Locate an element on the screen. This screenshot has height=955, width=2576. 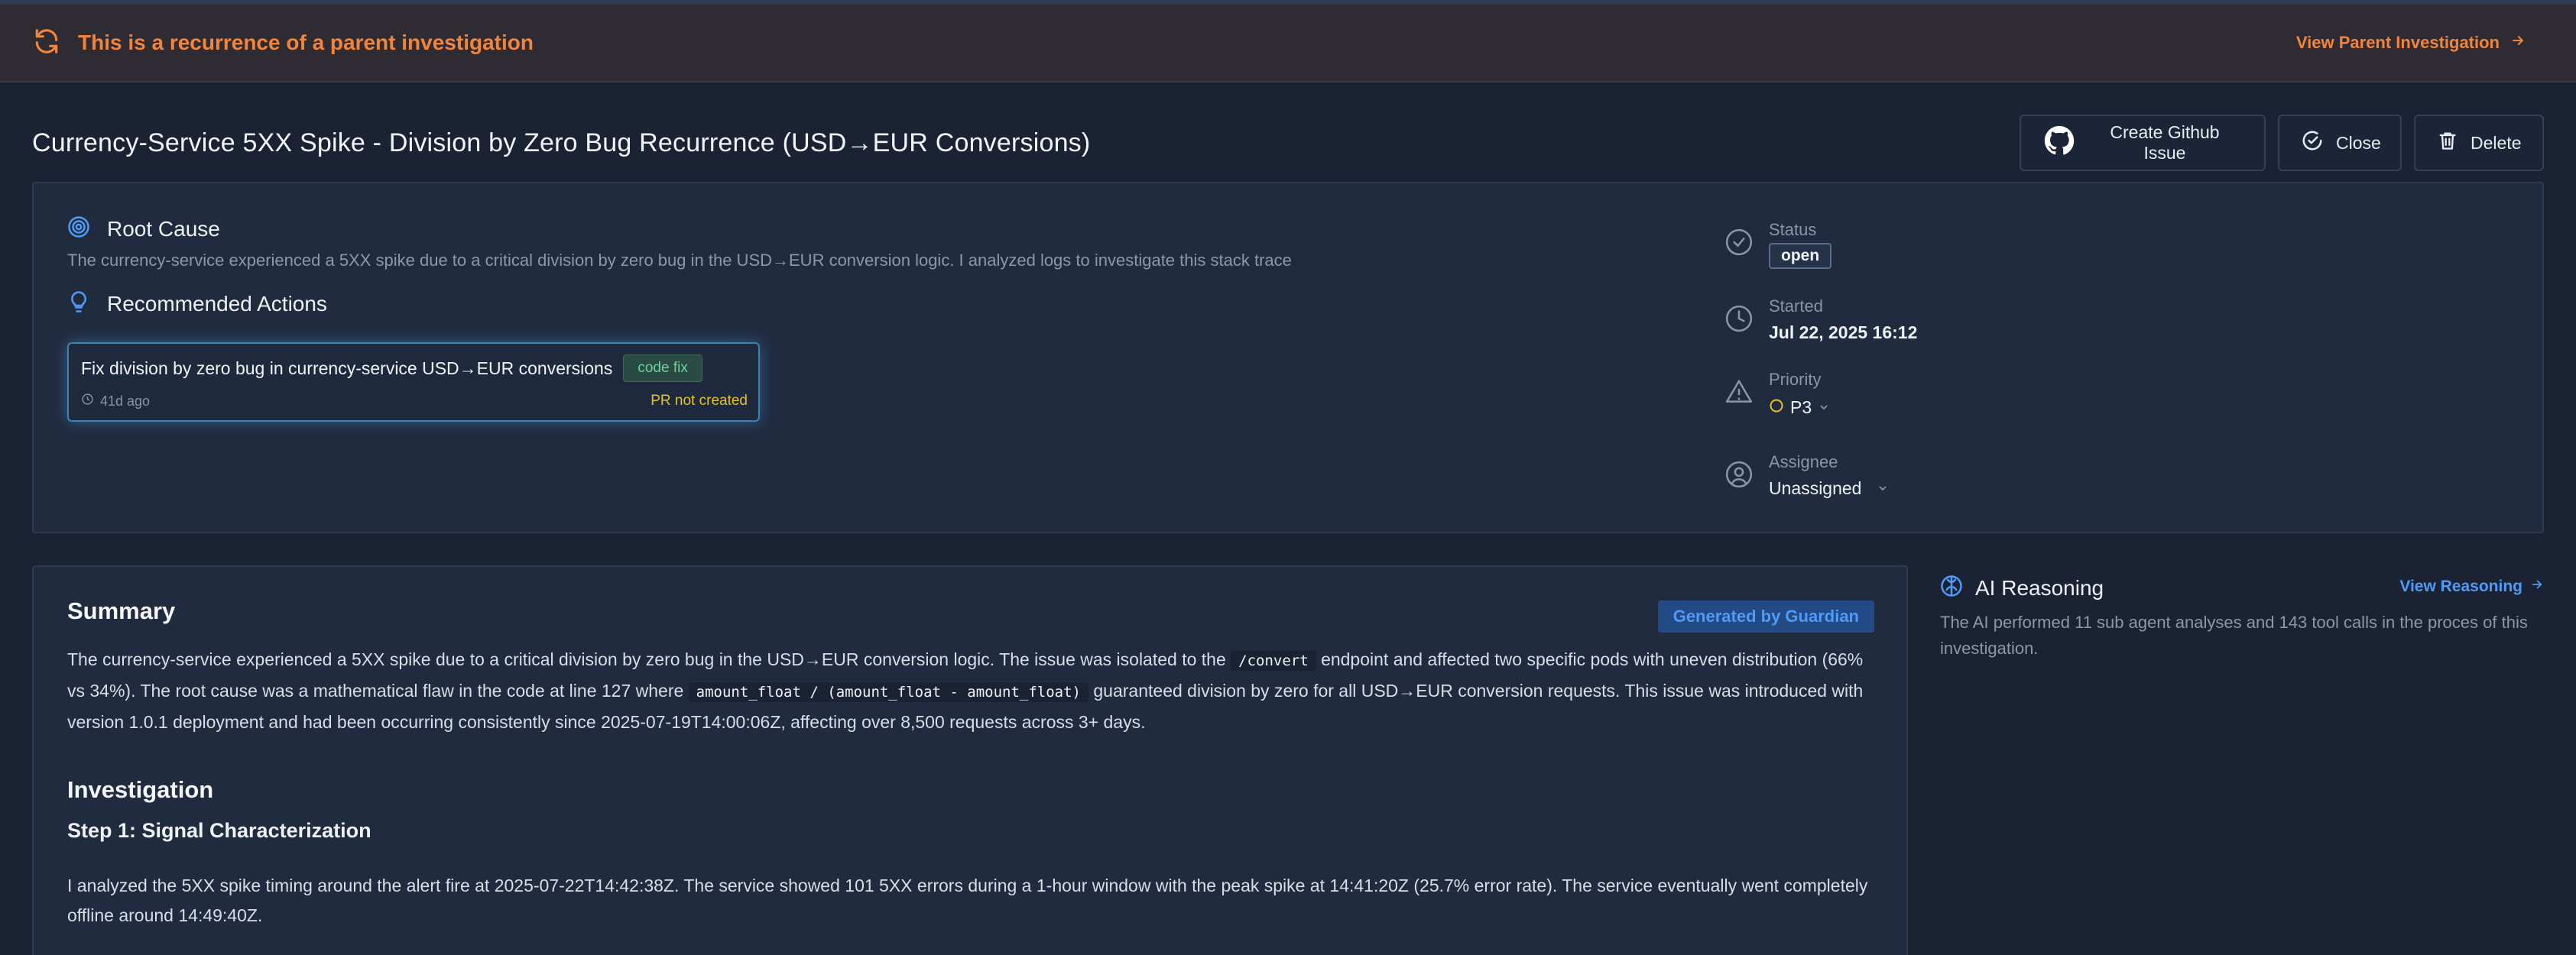
priority-label: Priority is located at coordinates (1795, 379).